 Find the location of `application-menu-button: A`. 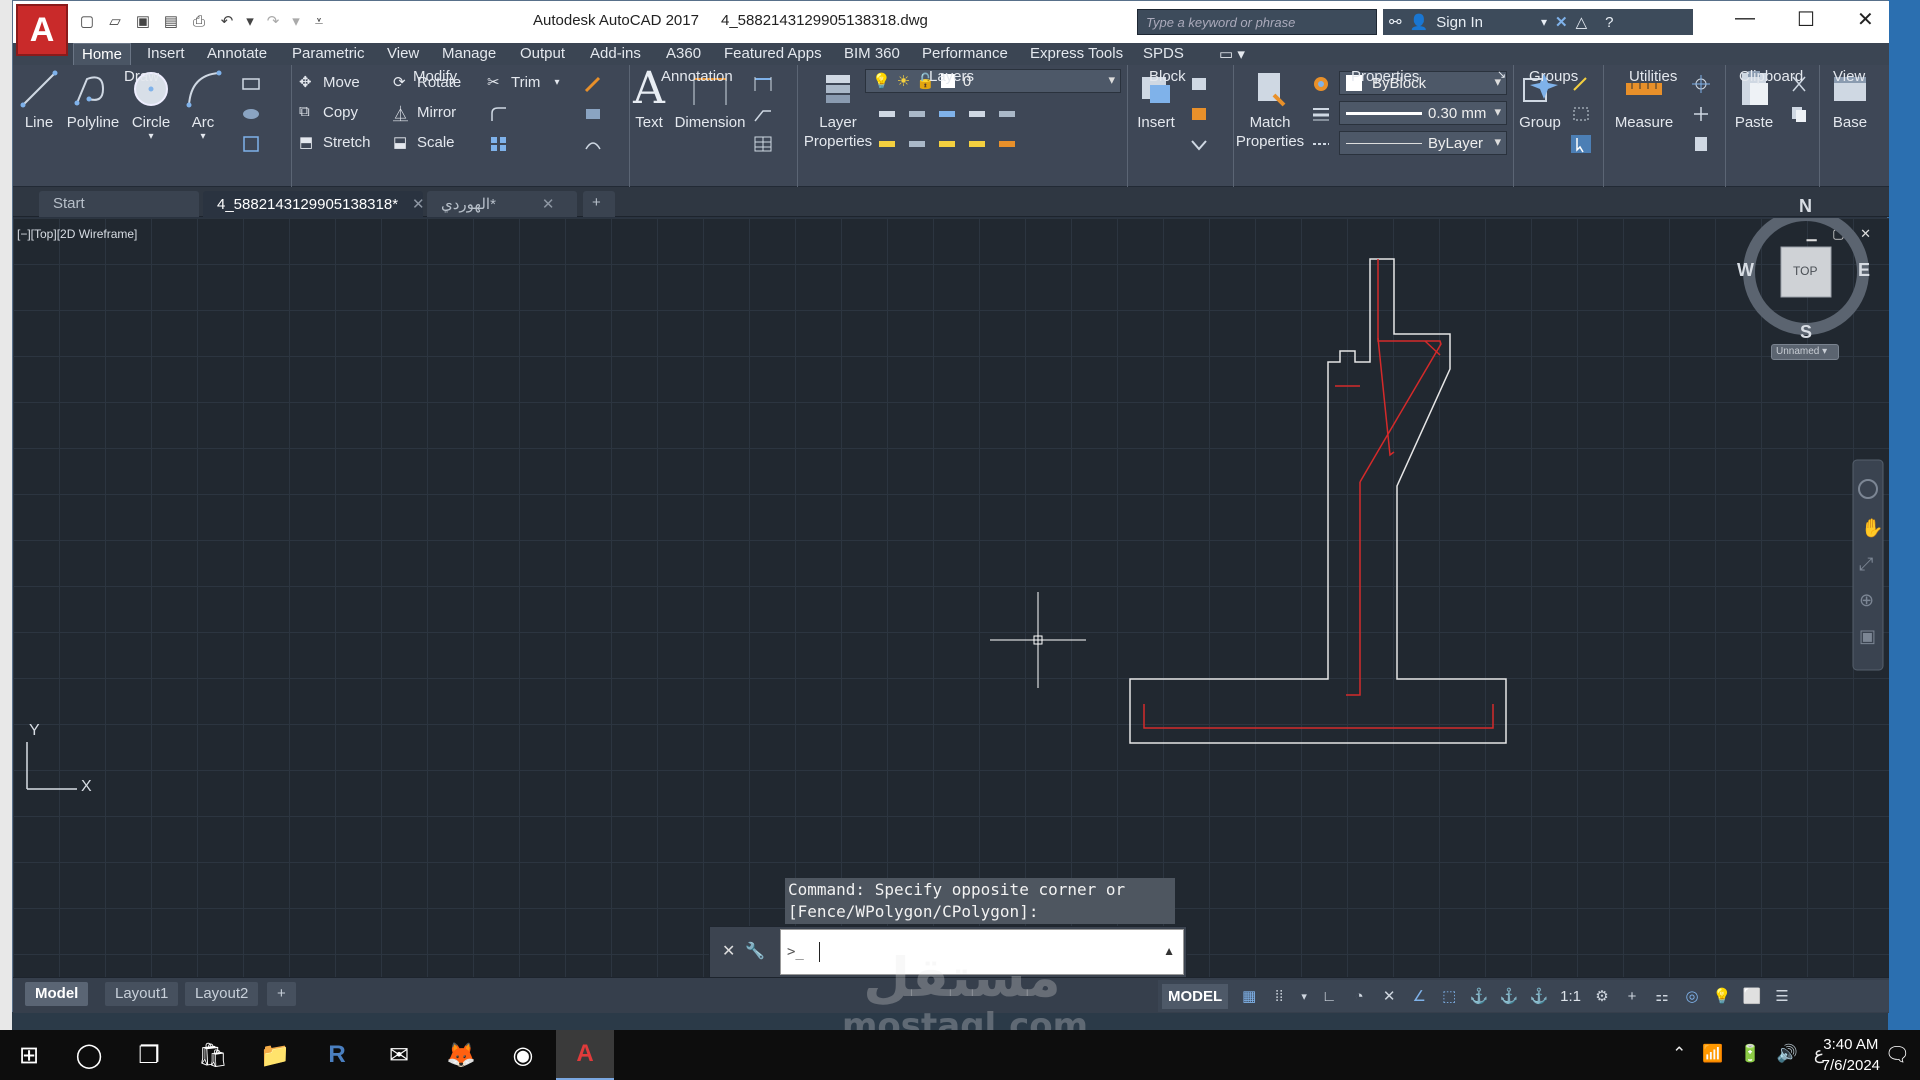

application-menu-button: A is located at coordinates (42, 30).